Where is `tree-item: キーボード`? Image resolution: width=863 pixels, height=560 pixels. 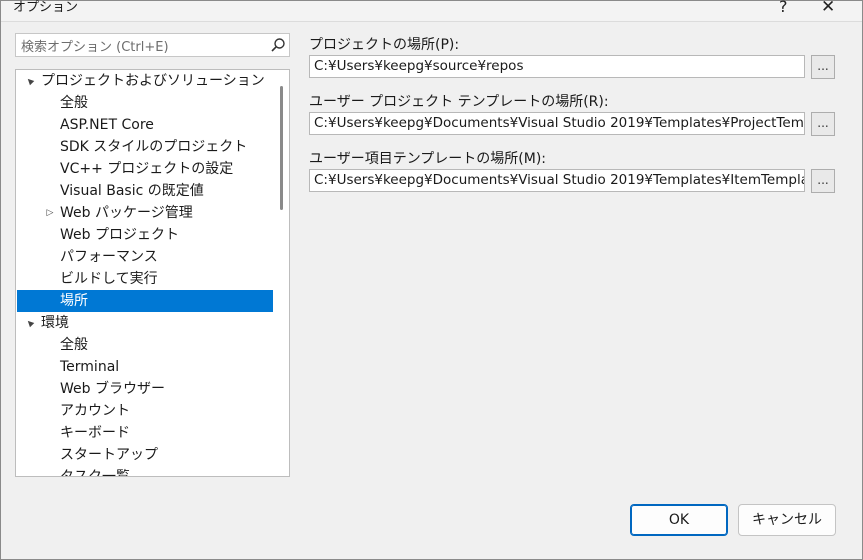 tree-item: キーボード is located at coordinates (145, 433).